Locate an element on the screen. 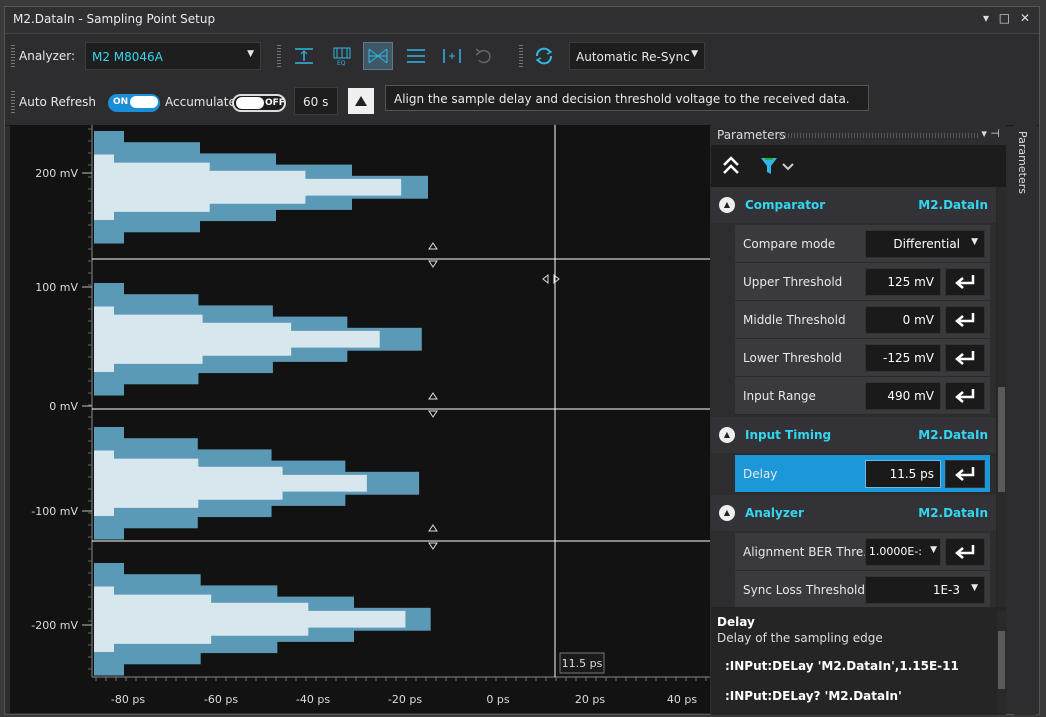 The height and width of the screenshot is (717, 1046). upper-threshold-field: 125 mV is located at coordinates (903, 282).